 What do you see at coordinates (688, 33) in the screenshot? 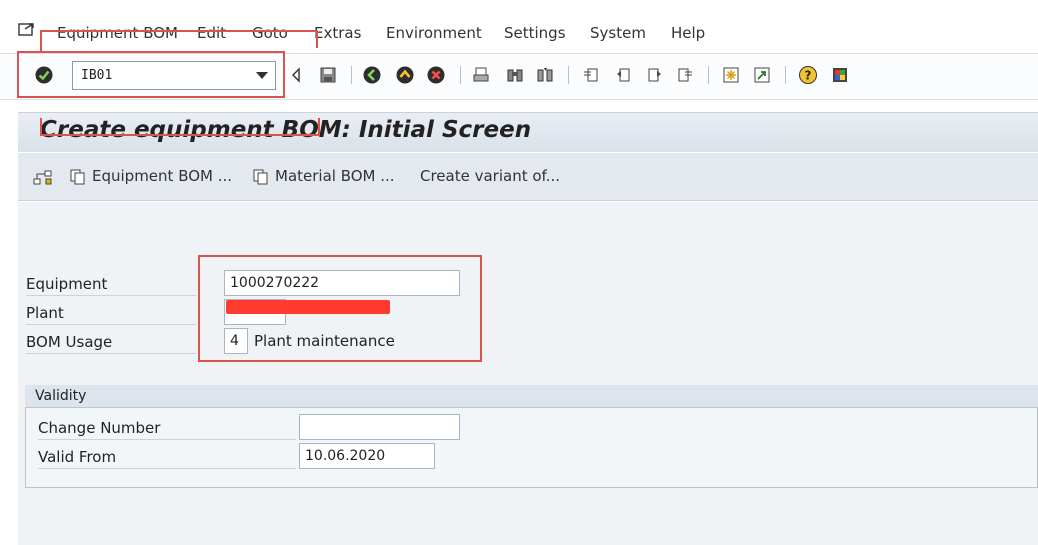
I see `menu-help: Help` at bounding box center [688, 33].